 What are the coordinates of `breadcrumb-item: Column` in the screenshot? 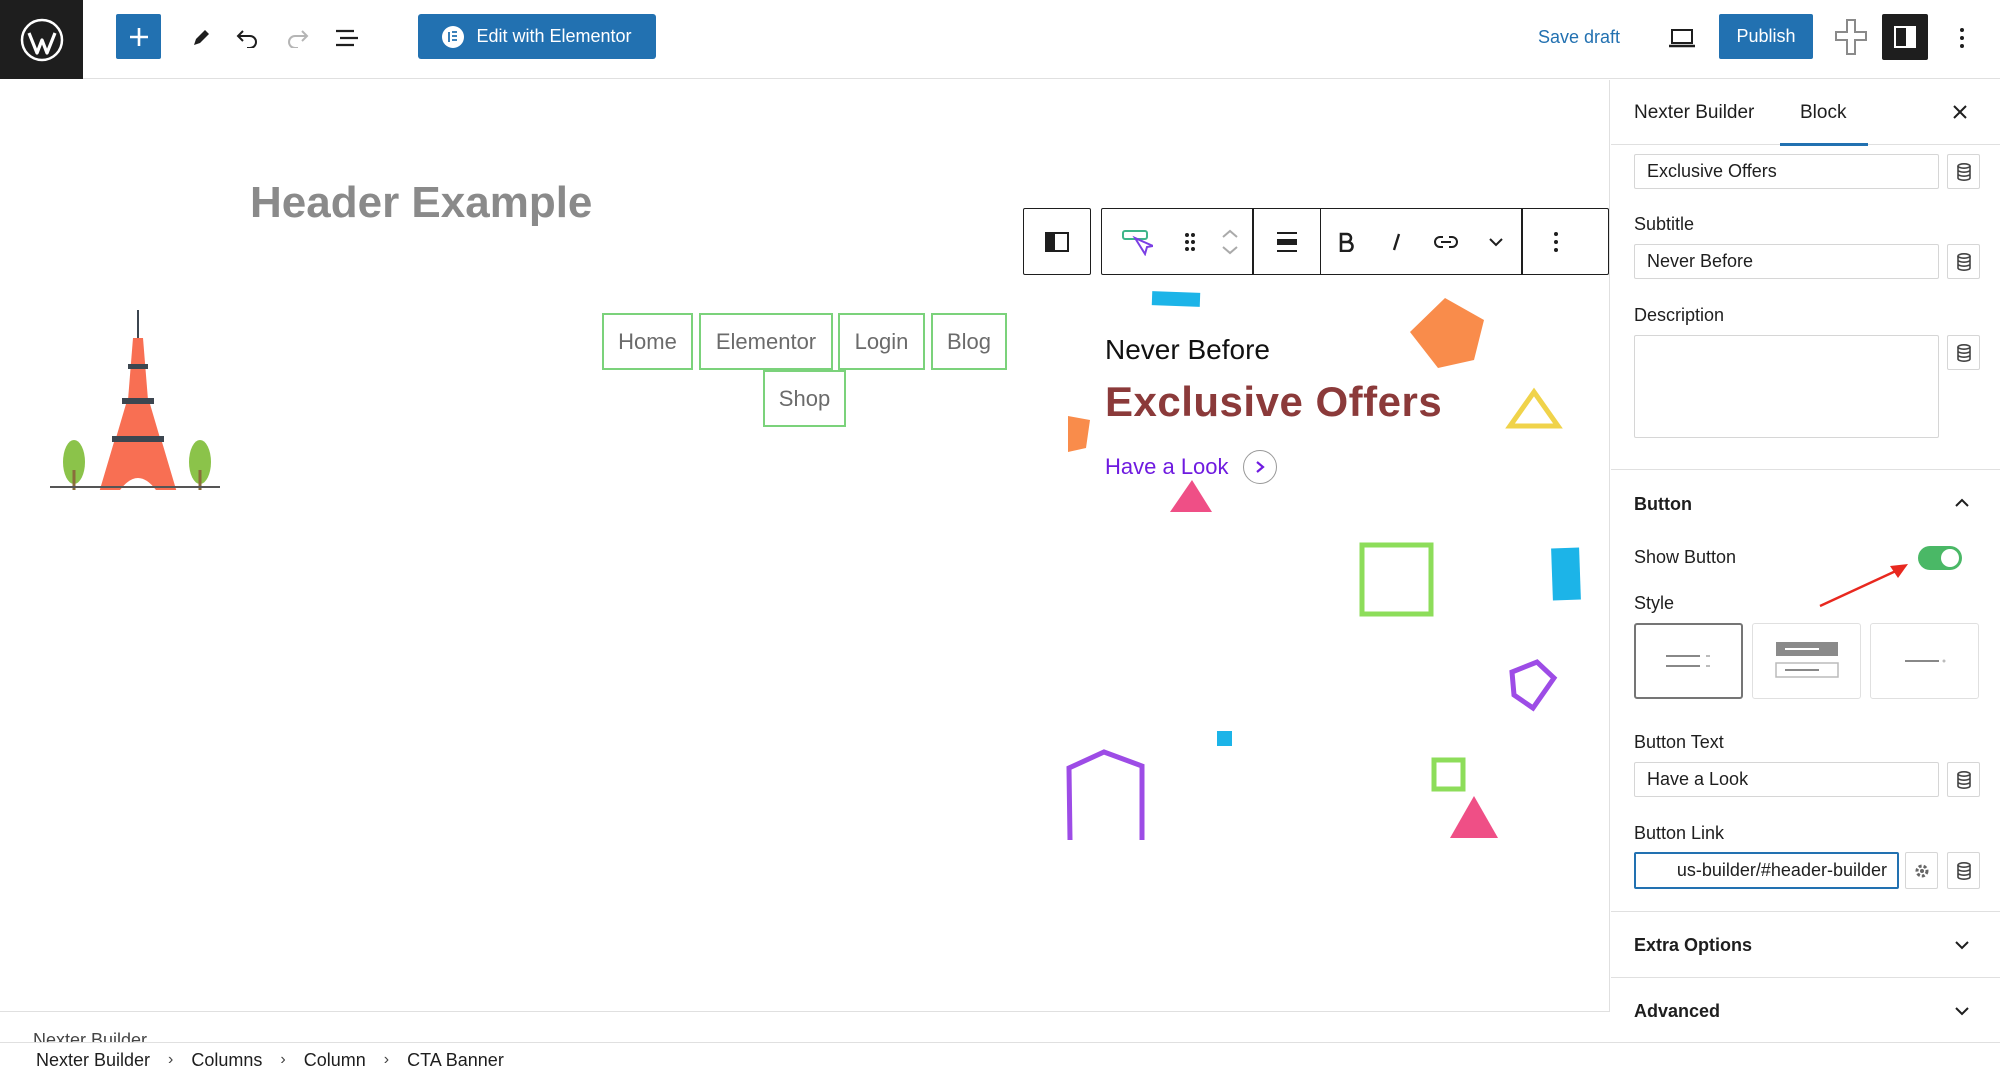 It's located at (335, 1060).